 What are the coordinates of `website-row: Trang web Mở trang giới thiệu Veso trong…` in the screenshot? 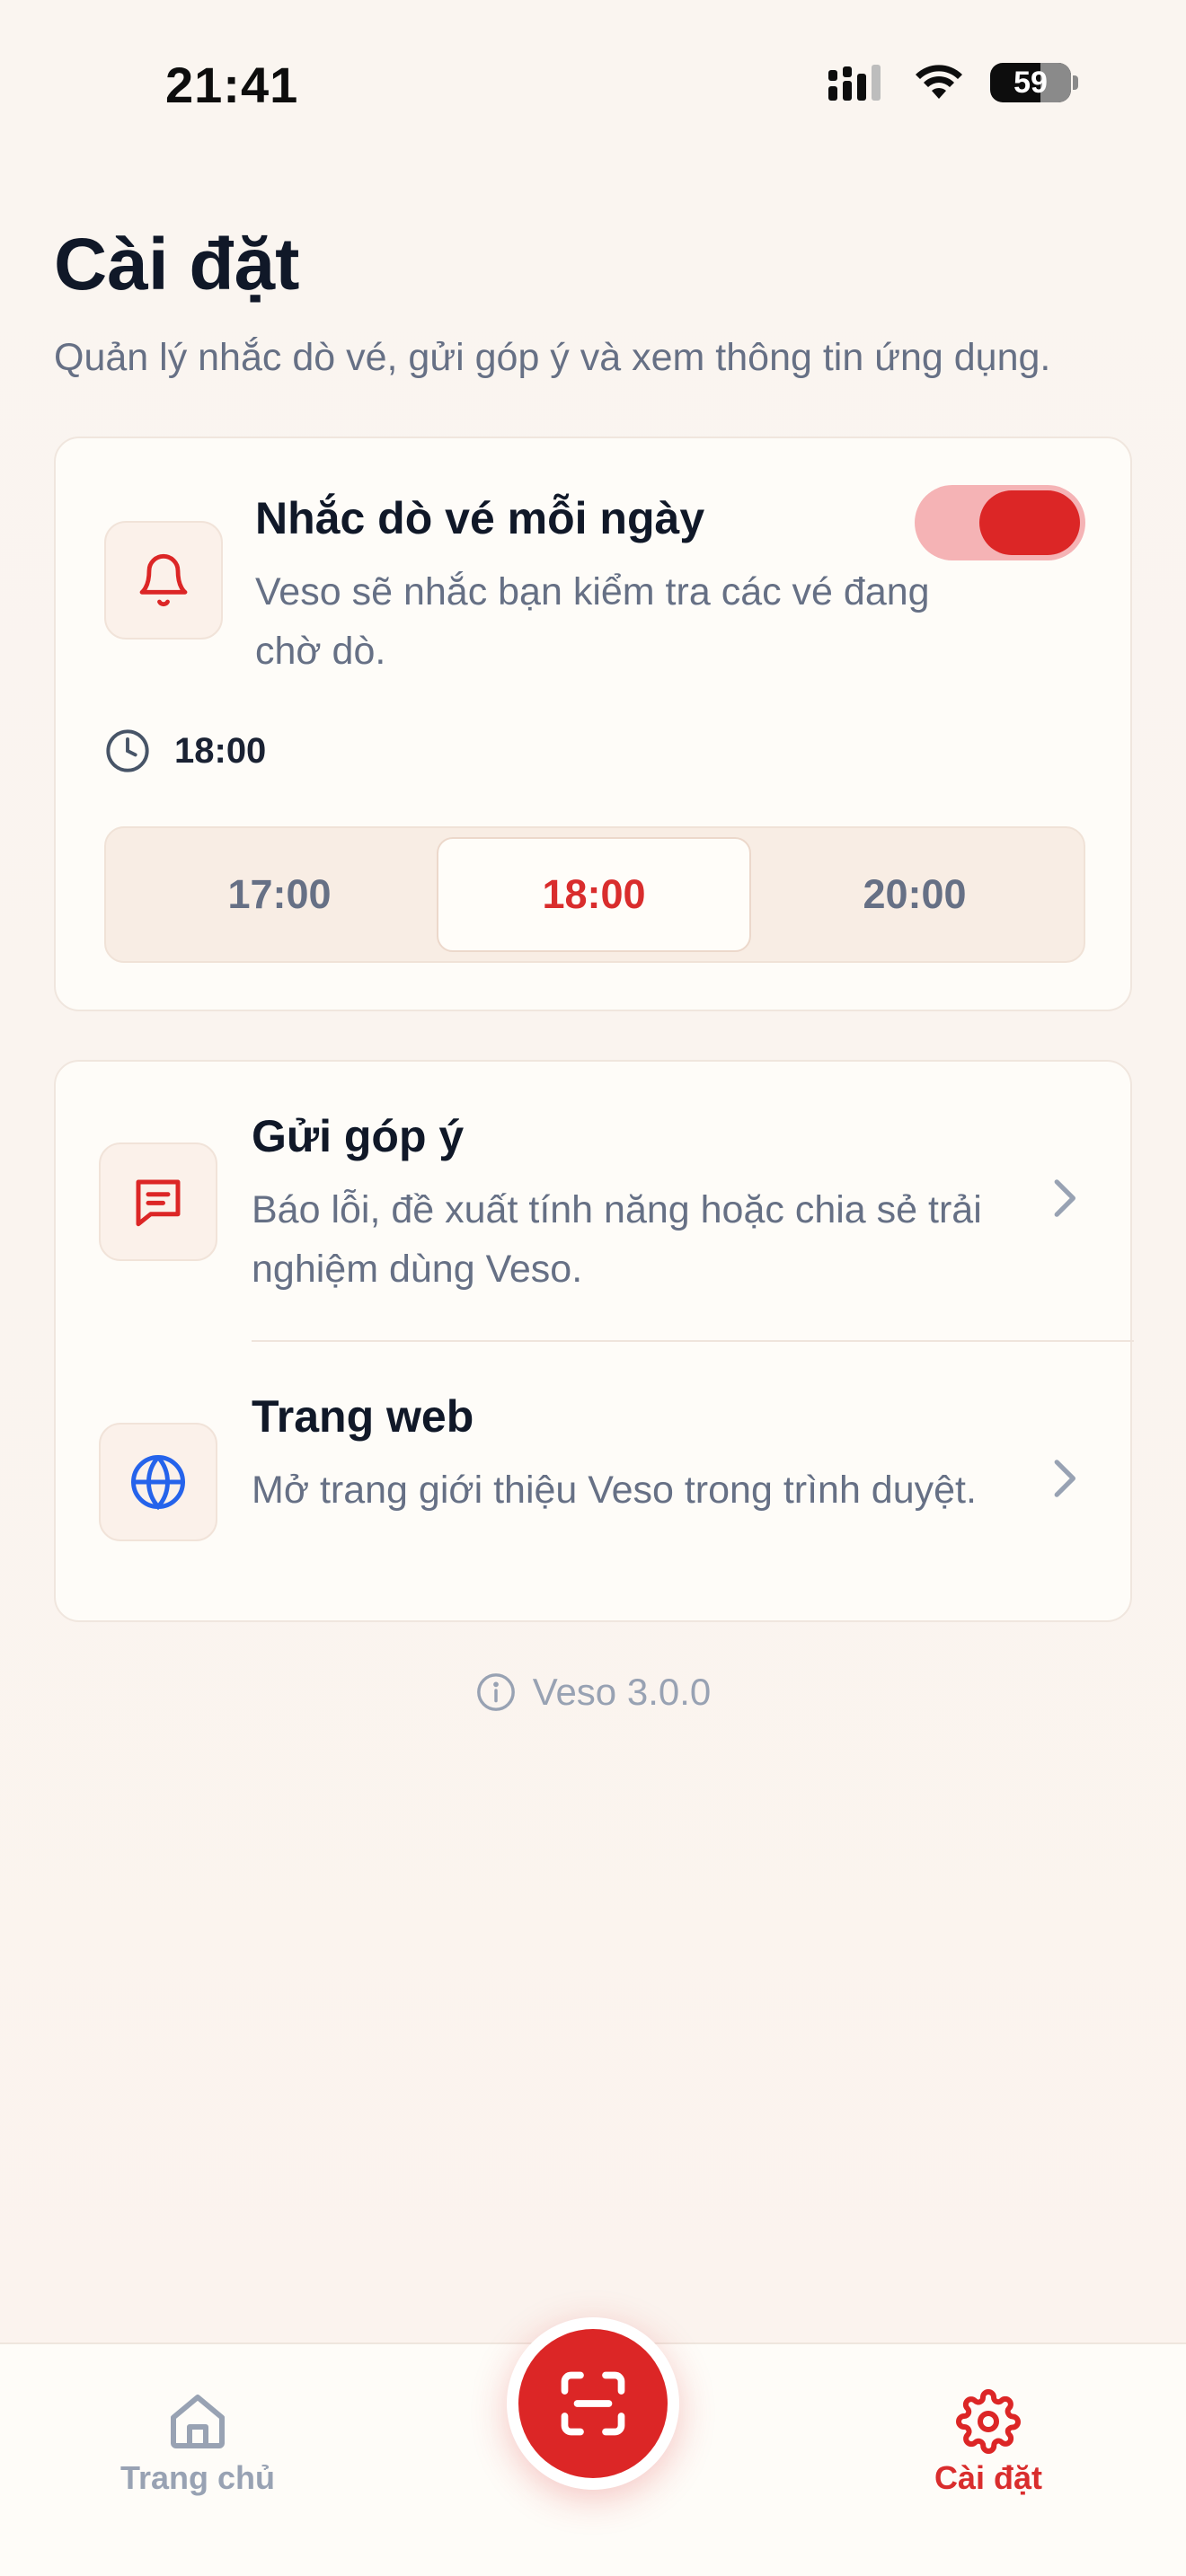 It's located at (595, 1482).